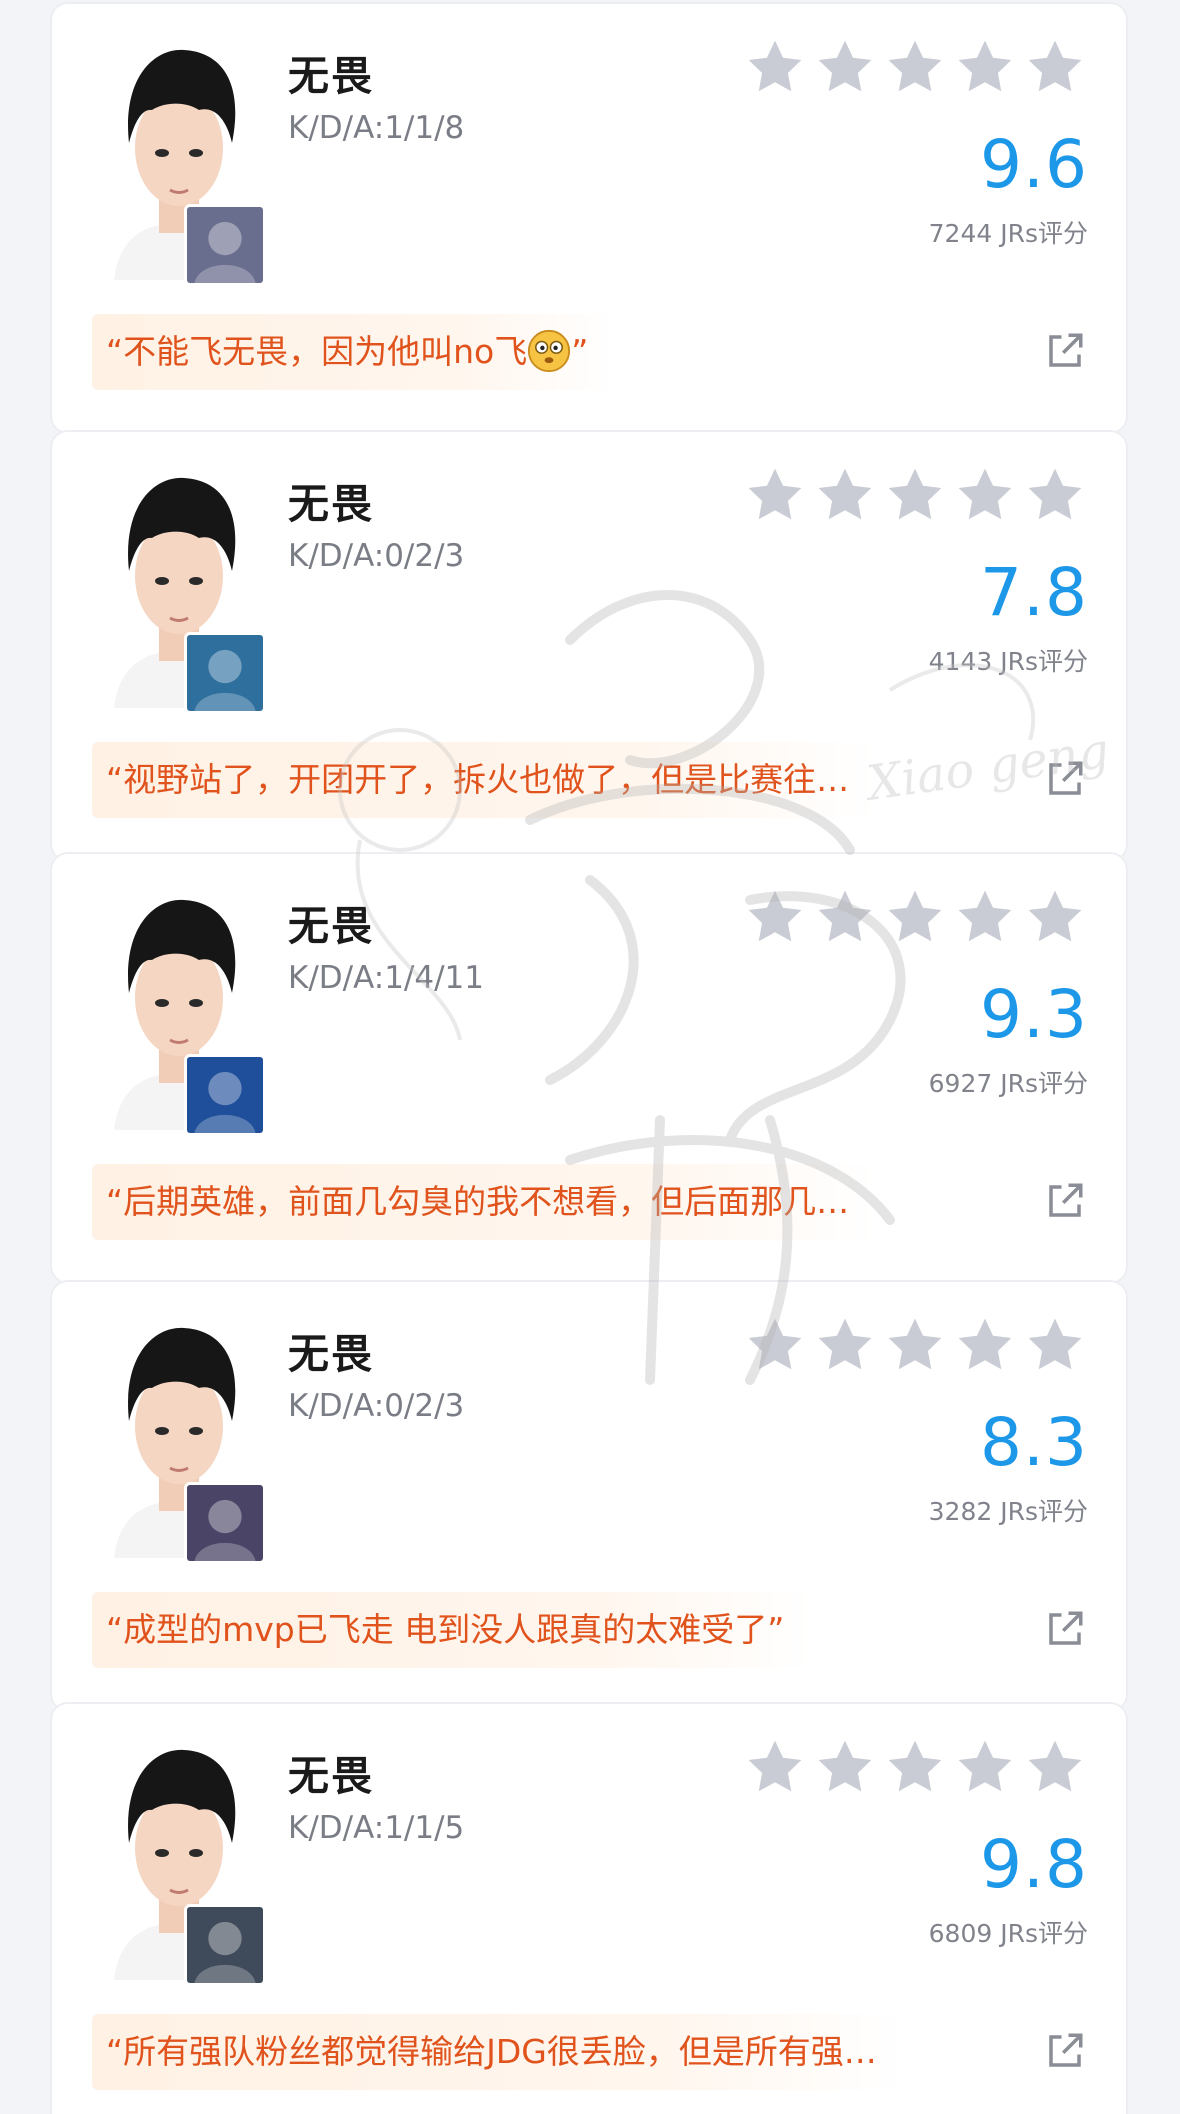  Describe the element at coordinates (549, 351) in the screenshot. I see `dazed-emoji-icon` at that location.